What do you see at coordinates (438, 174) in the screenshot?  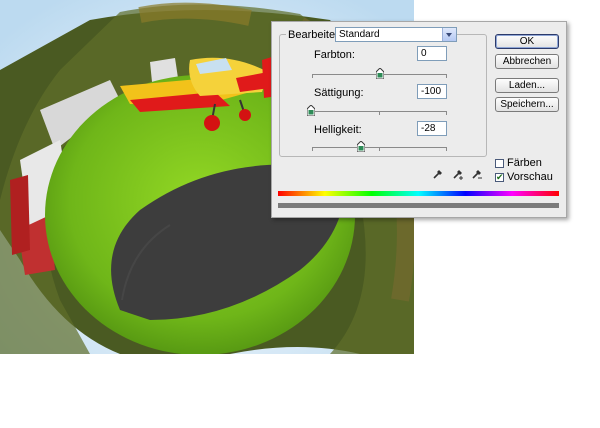 I see `eyedropper-icon` at bounding box center [438, 174].